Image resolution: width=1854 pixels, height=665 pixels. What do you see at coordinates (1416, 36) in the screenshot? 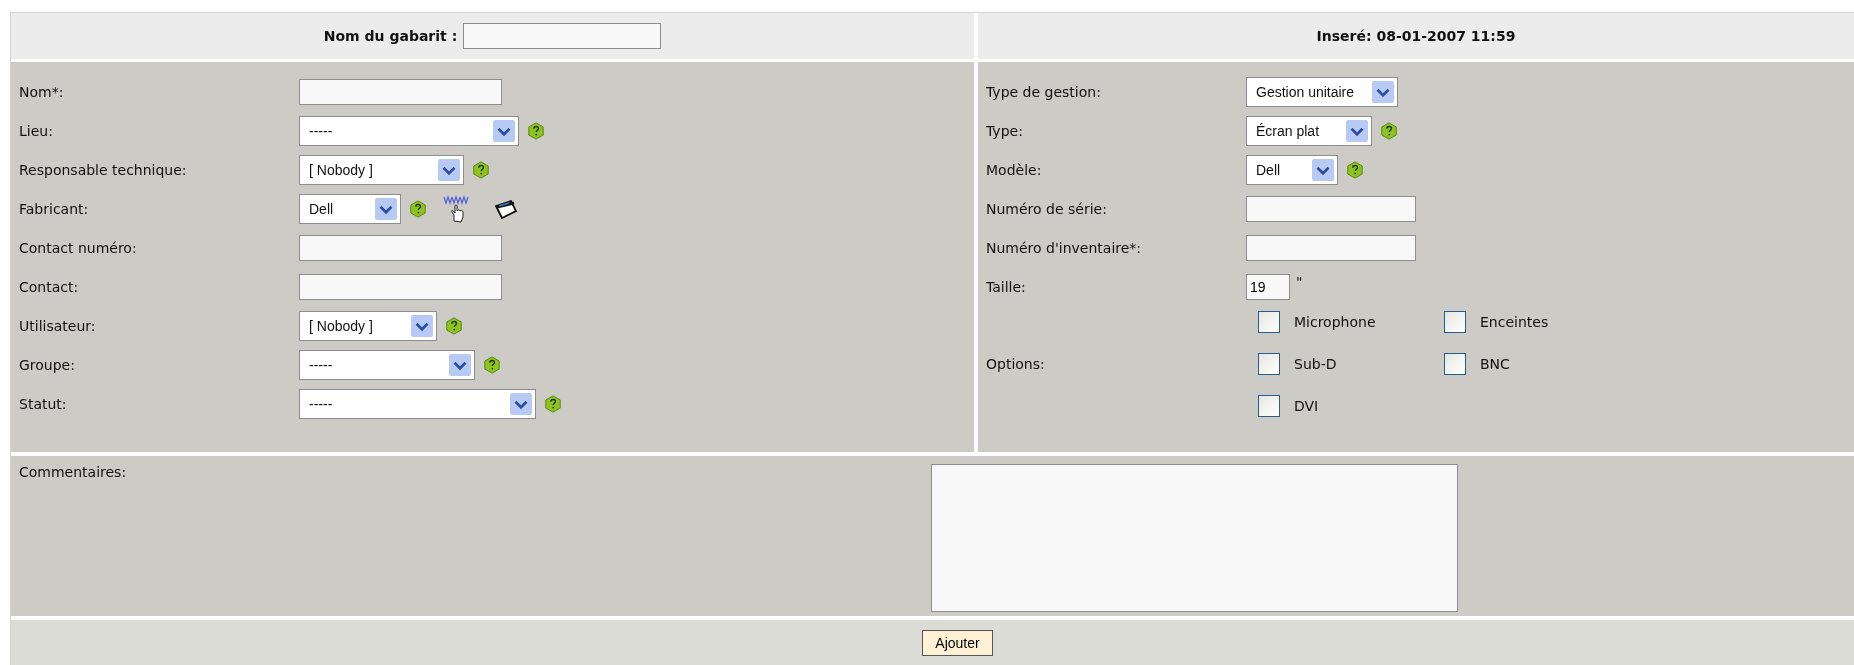
I see `inserted-date: Inseré: 08-01-2007 11:59` at bounding box center [1416, 36].